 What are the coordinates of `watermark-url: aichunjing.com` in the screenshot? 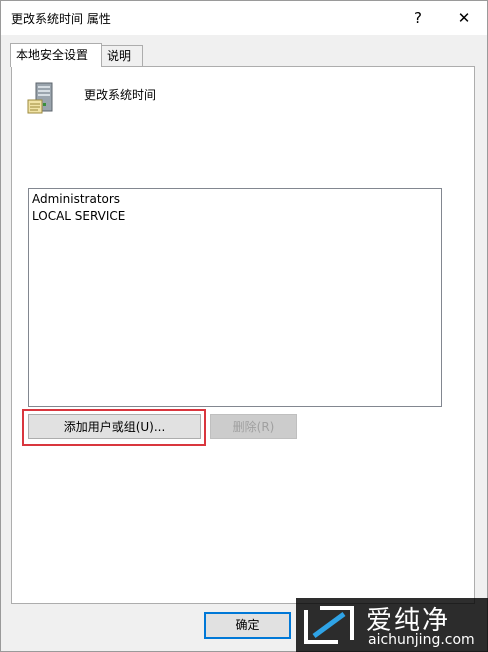 It's located at (421, 640).